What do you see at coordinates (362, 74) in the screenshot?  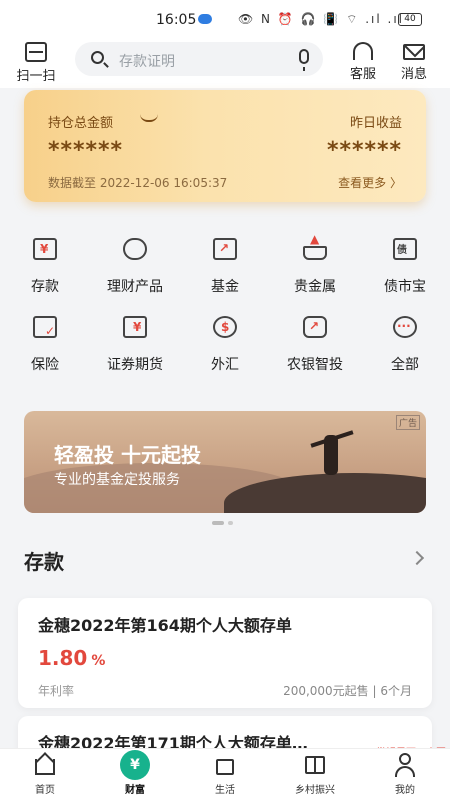 I see `customer-service-label: 客服` at bounding box center [362, 74].